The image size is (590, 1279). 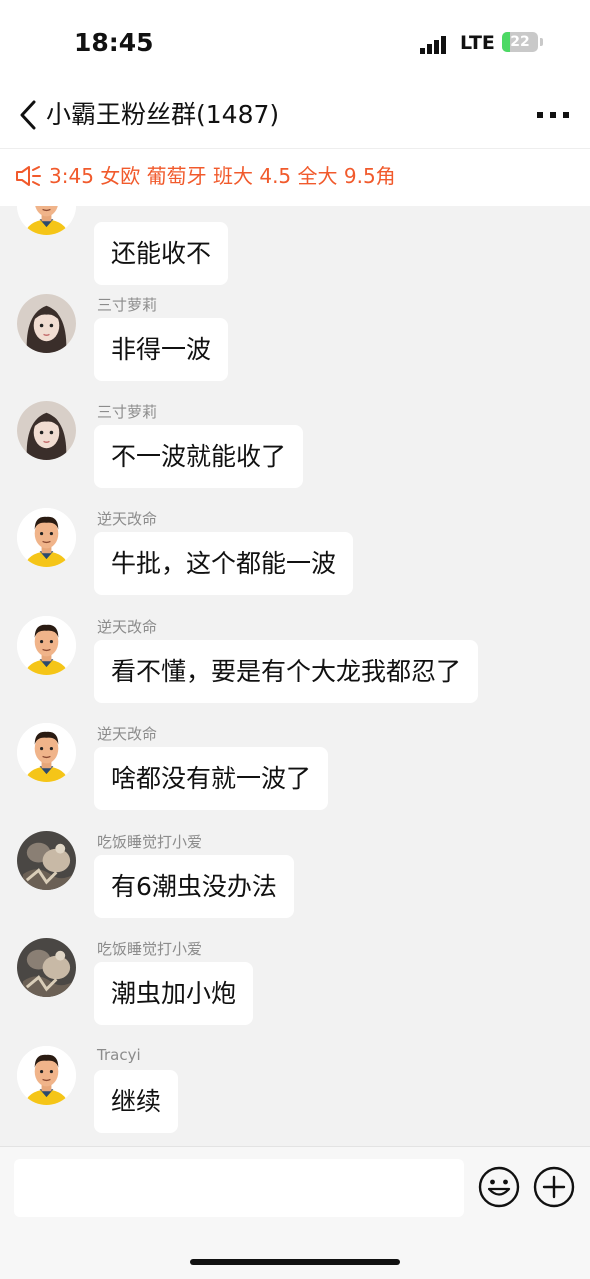 What do you see at coordinates (211, 778) in the screenshot?
I see `message-bubble: 啥都没有就一波了` at bounding box center [211, 778].